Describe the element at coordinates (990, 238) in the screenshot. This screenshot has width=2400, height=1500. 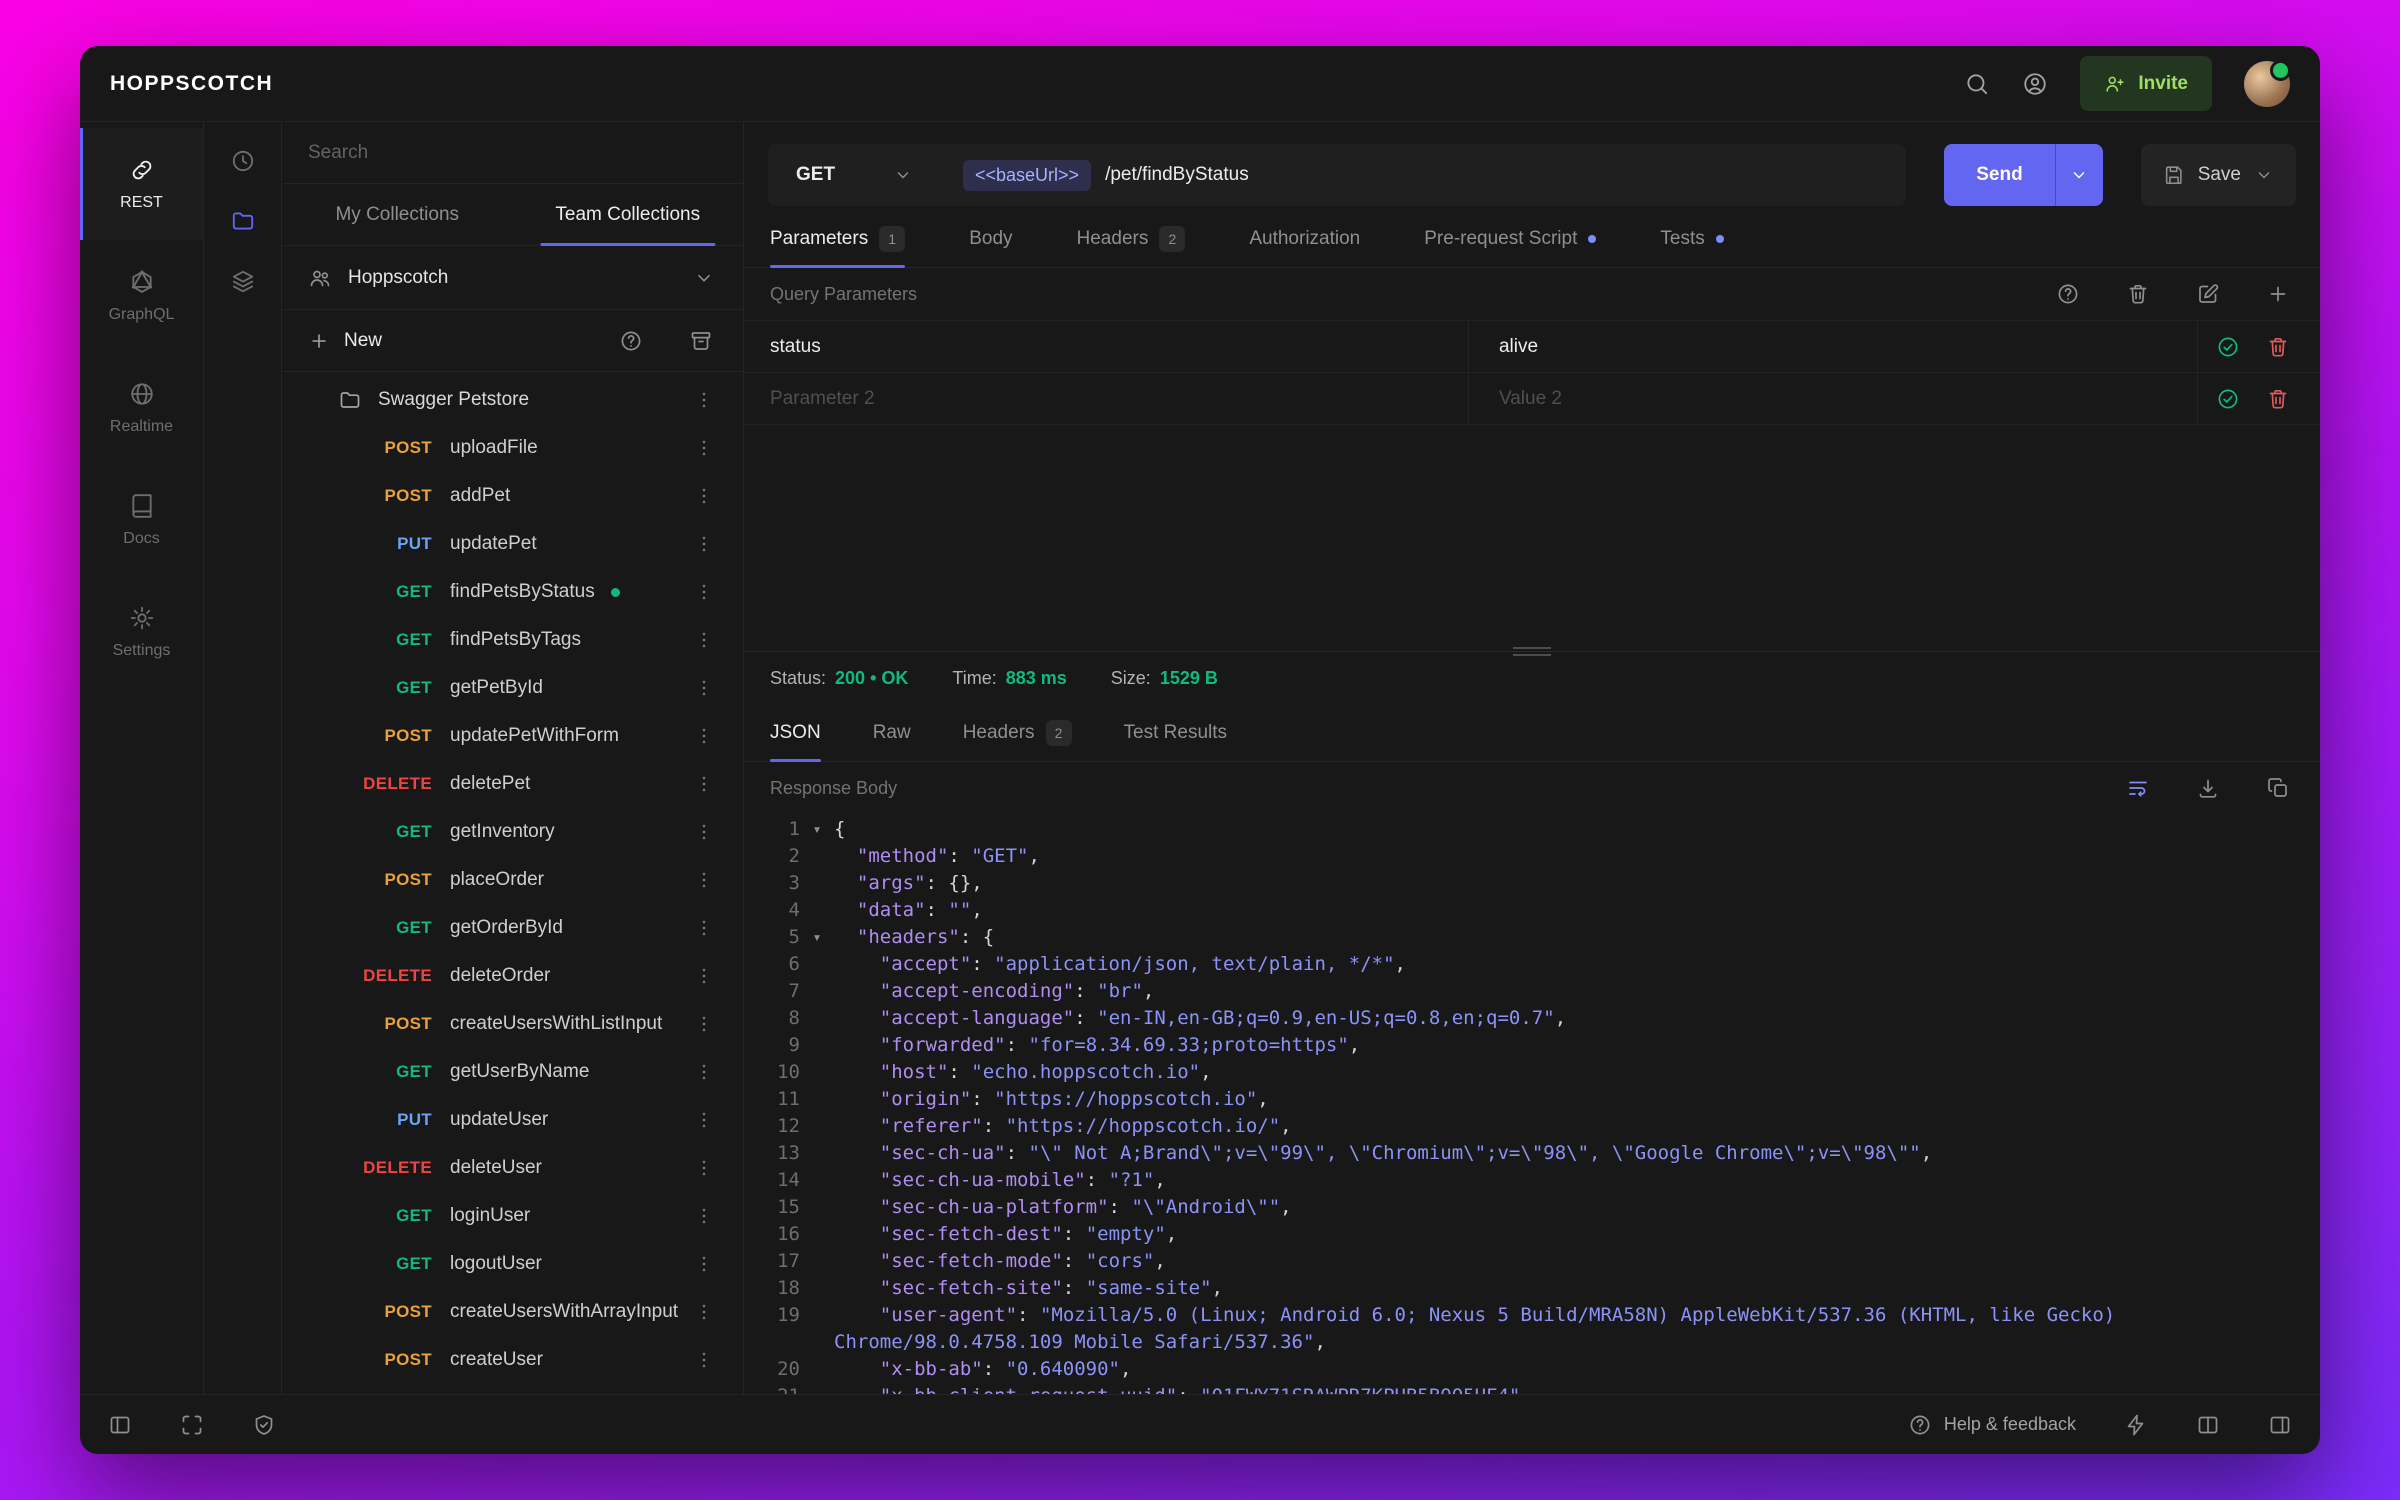
I see `tab-body: Body` at that location.